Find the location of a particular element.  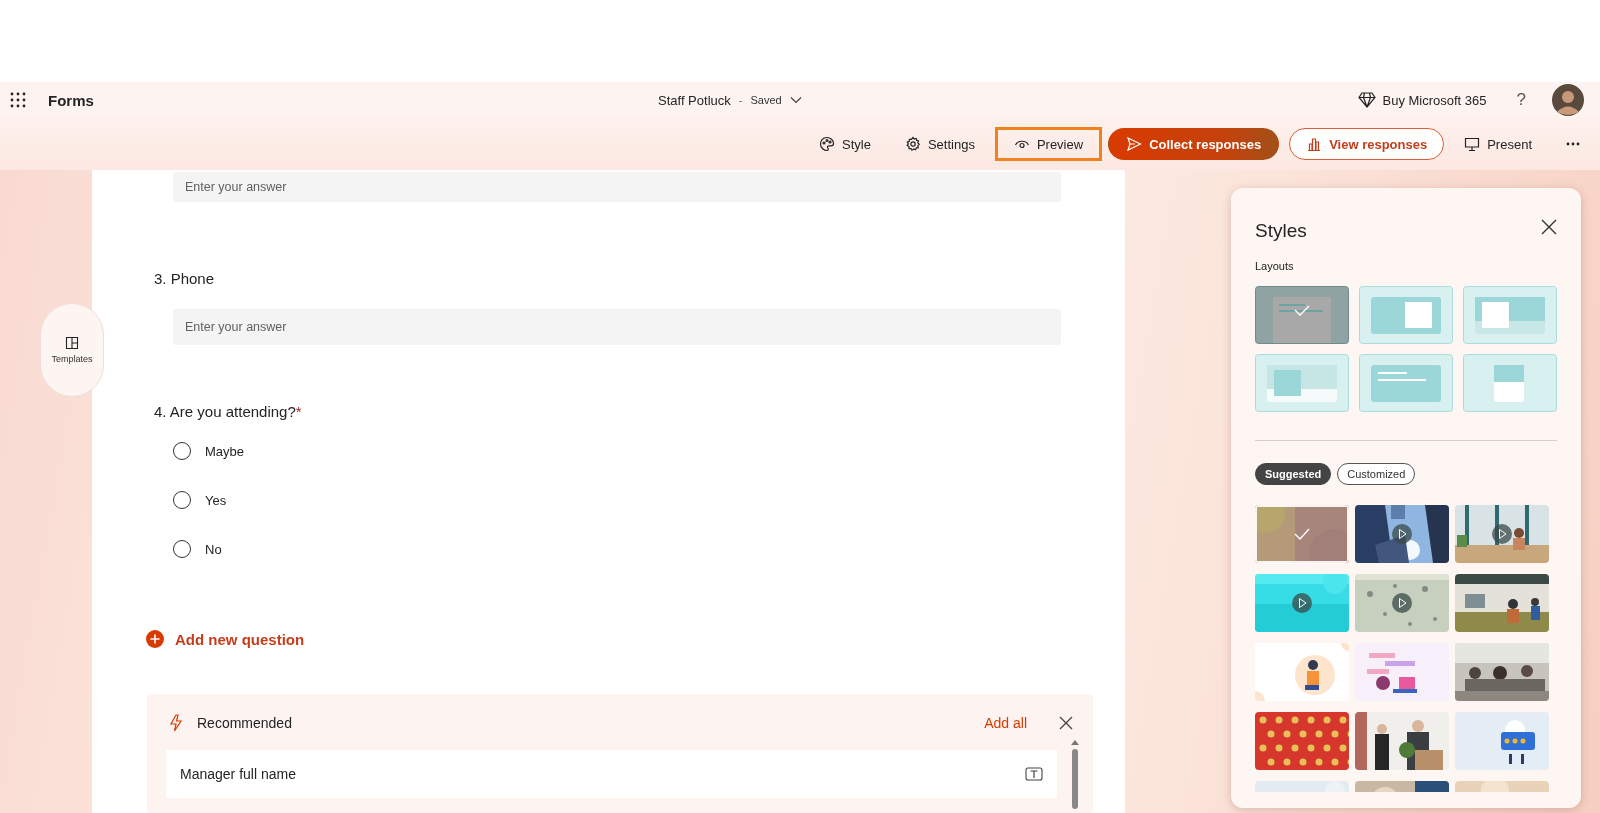

lightning-icon is located at coordinates (176, 723).